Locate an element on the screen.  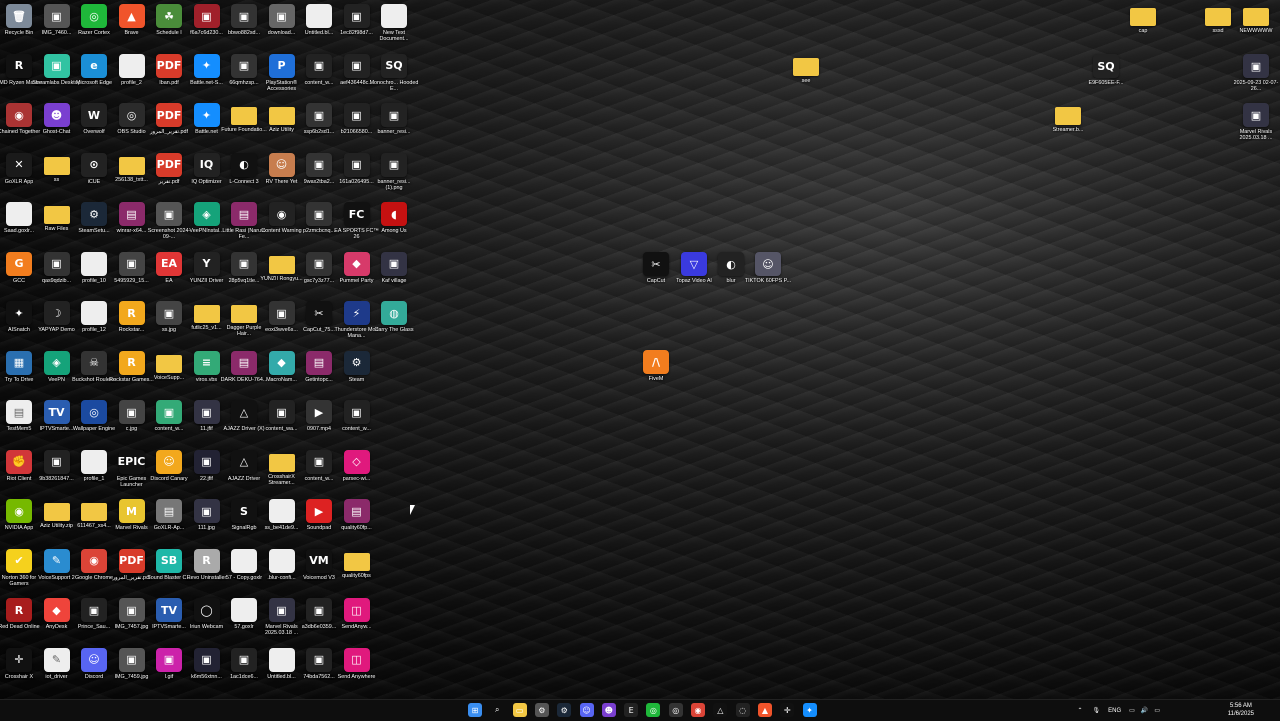
battery-icon: ▭ is located at coordinates (1157, 710).